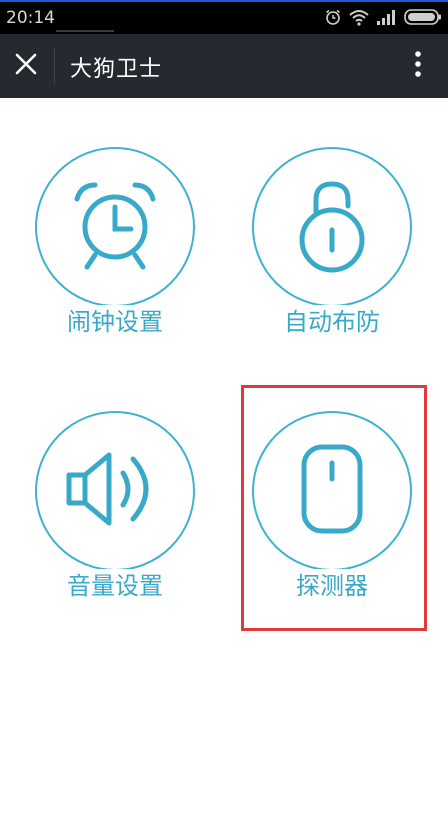  I want to click on detector-icon, so click(332, 491).